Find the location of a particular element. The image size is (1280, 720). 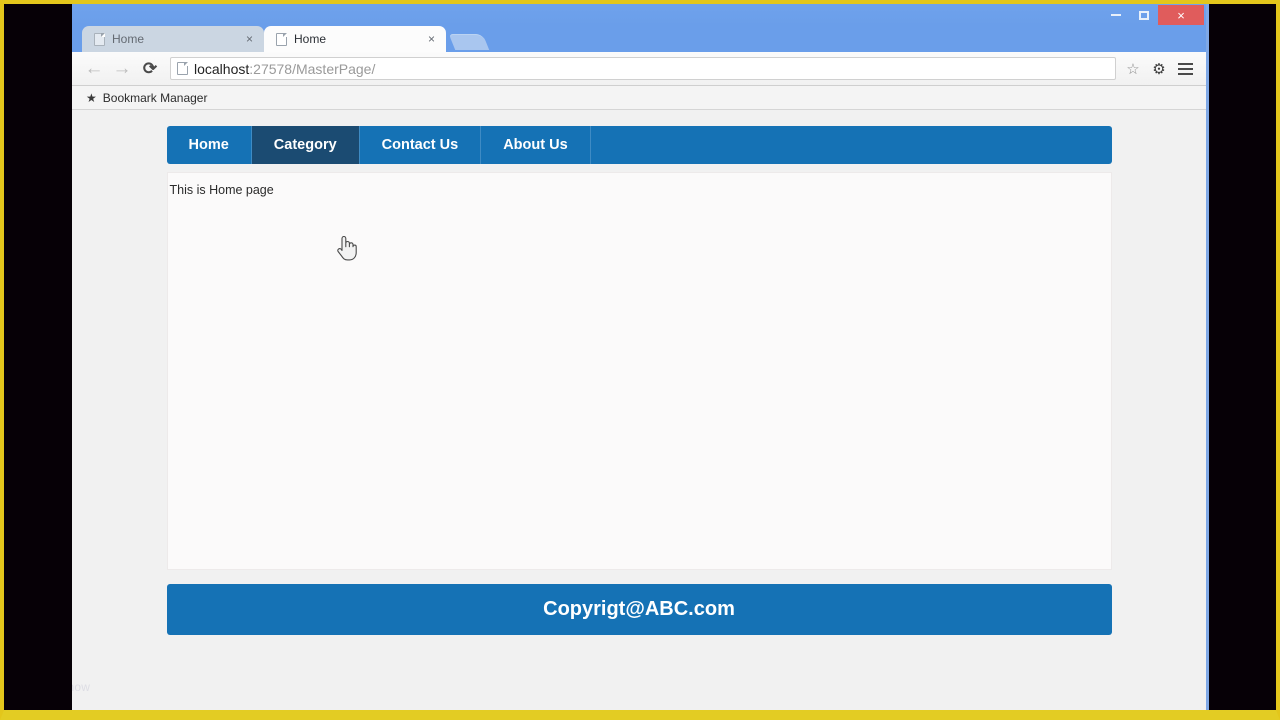

bookmark-manager-item: ★ Bookmark Manager is located at coordinates (146, 98).